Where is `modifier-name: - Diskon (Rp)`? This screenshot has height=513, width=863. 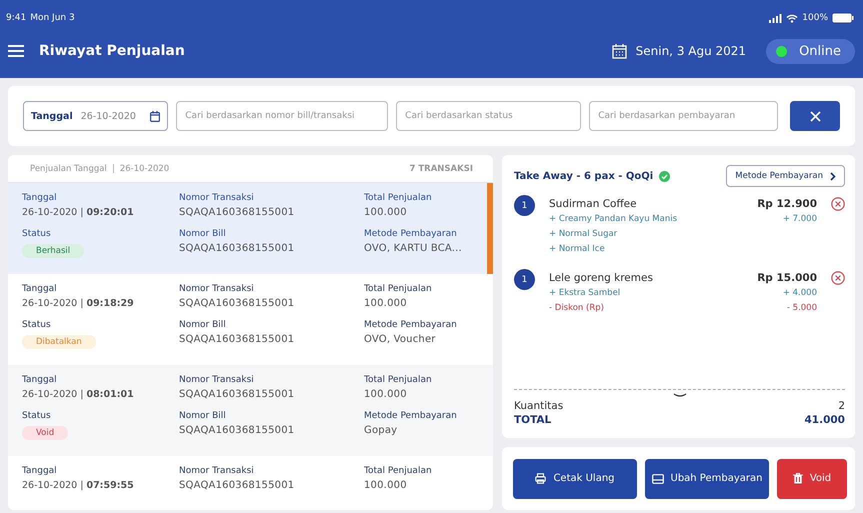
modifier-name: - Diskon (Rp) is located at coordinates (576, 308).